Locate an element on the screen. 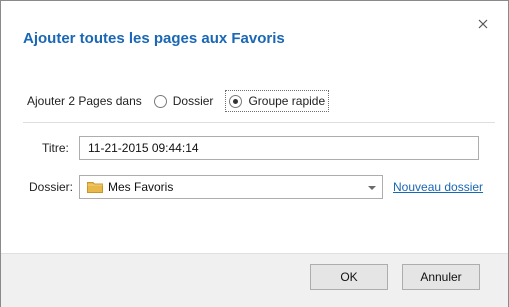 Image resolution: width=509 pixels, height=307 pixels. chevron-down-icon is located at coordinates (372, 188).